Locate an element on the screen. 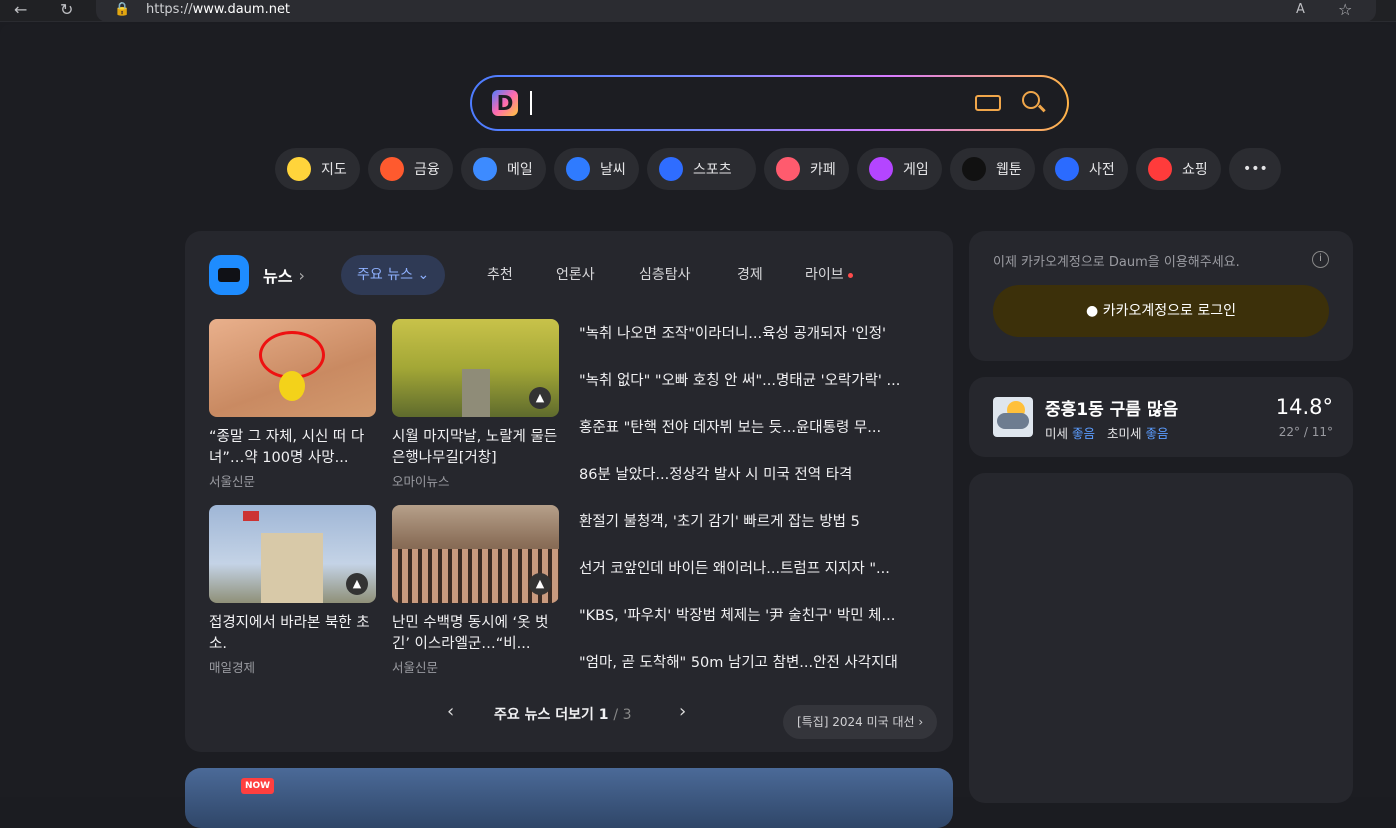 The height and width of the screenshot is (828, 1396). news-source-2: 오마이뉴스 is located at coordinates (421, 481).